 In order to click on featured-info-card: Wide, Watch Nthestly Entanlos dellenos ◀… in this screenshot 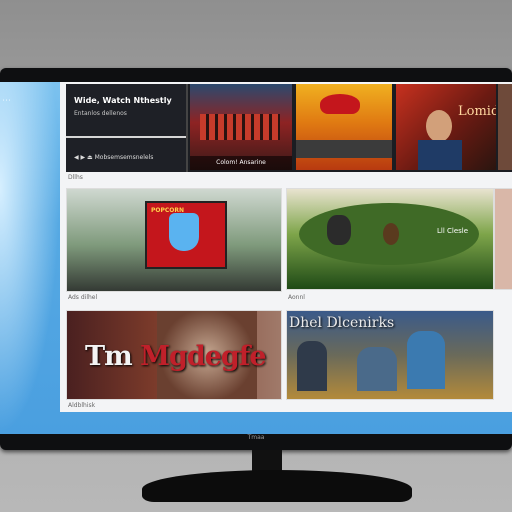, I will do `click(127, 128)`.